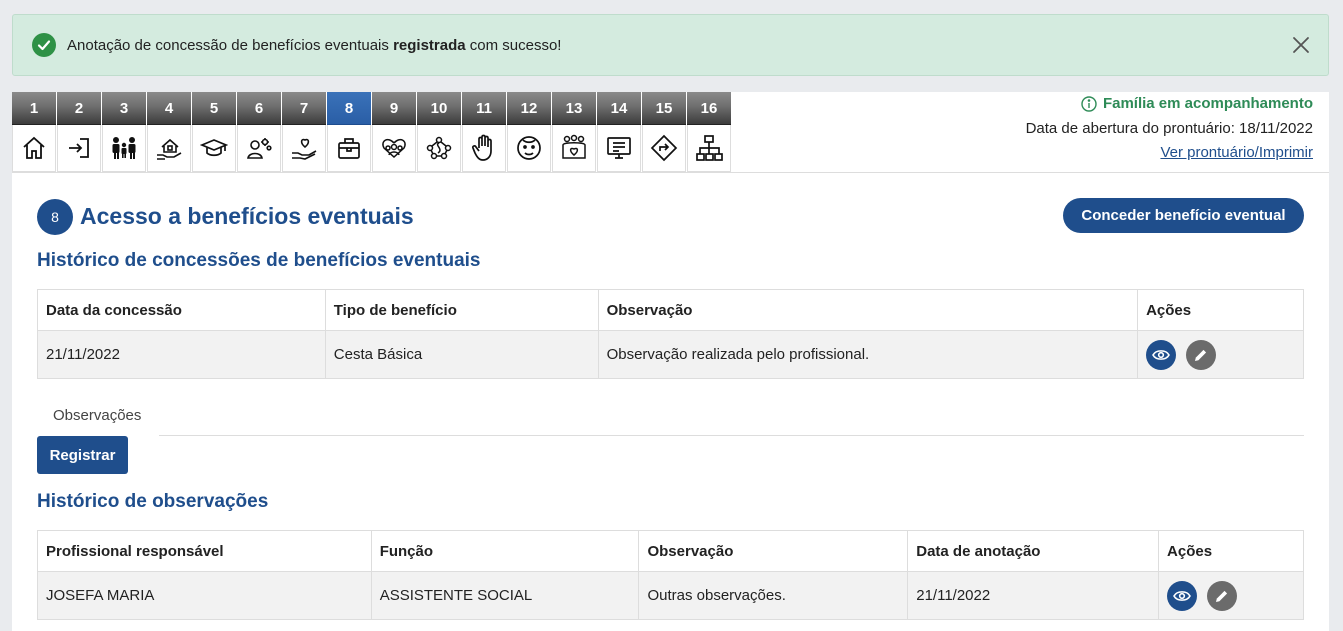  What do you see at coordinates (529, 148) in the screenshot?
I see `face-icon` at bounding box center [529, 148].